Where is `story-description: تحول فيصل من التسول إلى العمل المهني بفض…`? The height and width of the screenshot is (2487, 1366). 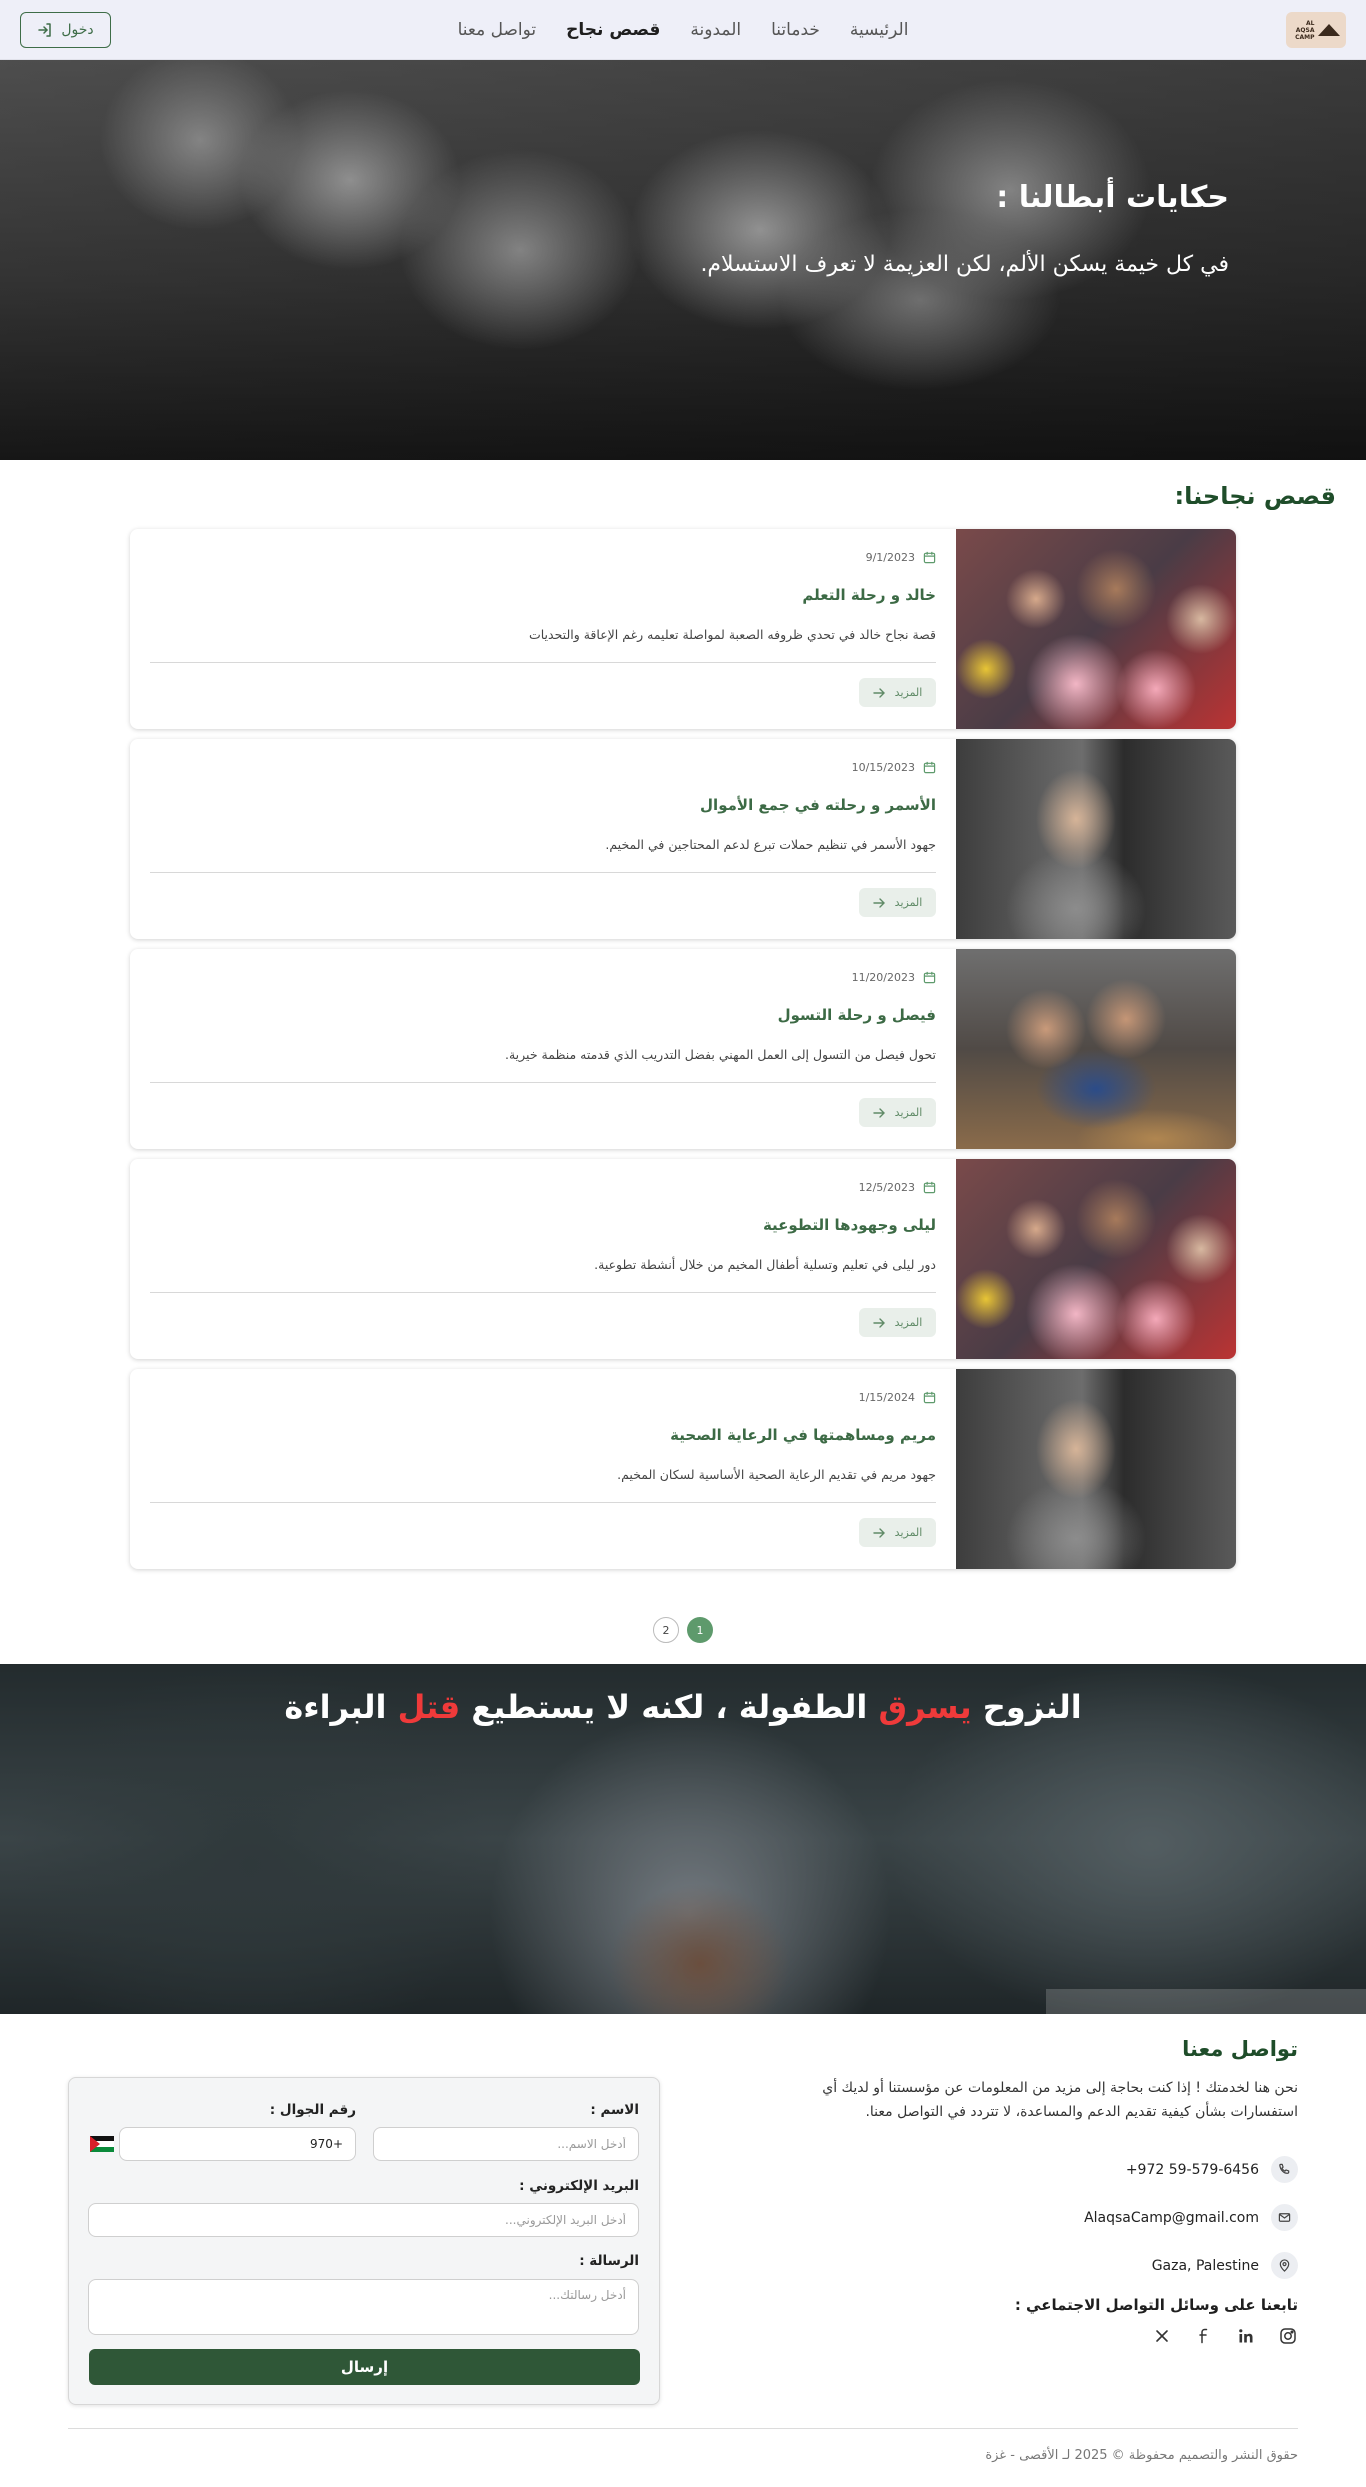 story-description: تحول فيصل من التسول إلى العمل المهني بفض… is located at coordinates (720, 1054).